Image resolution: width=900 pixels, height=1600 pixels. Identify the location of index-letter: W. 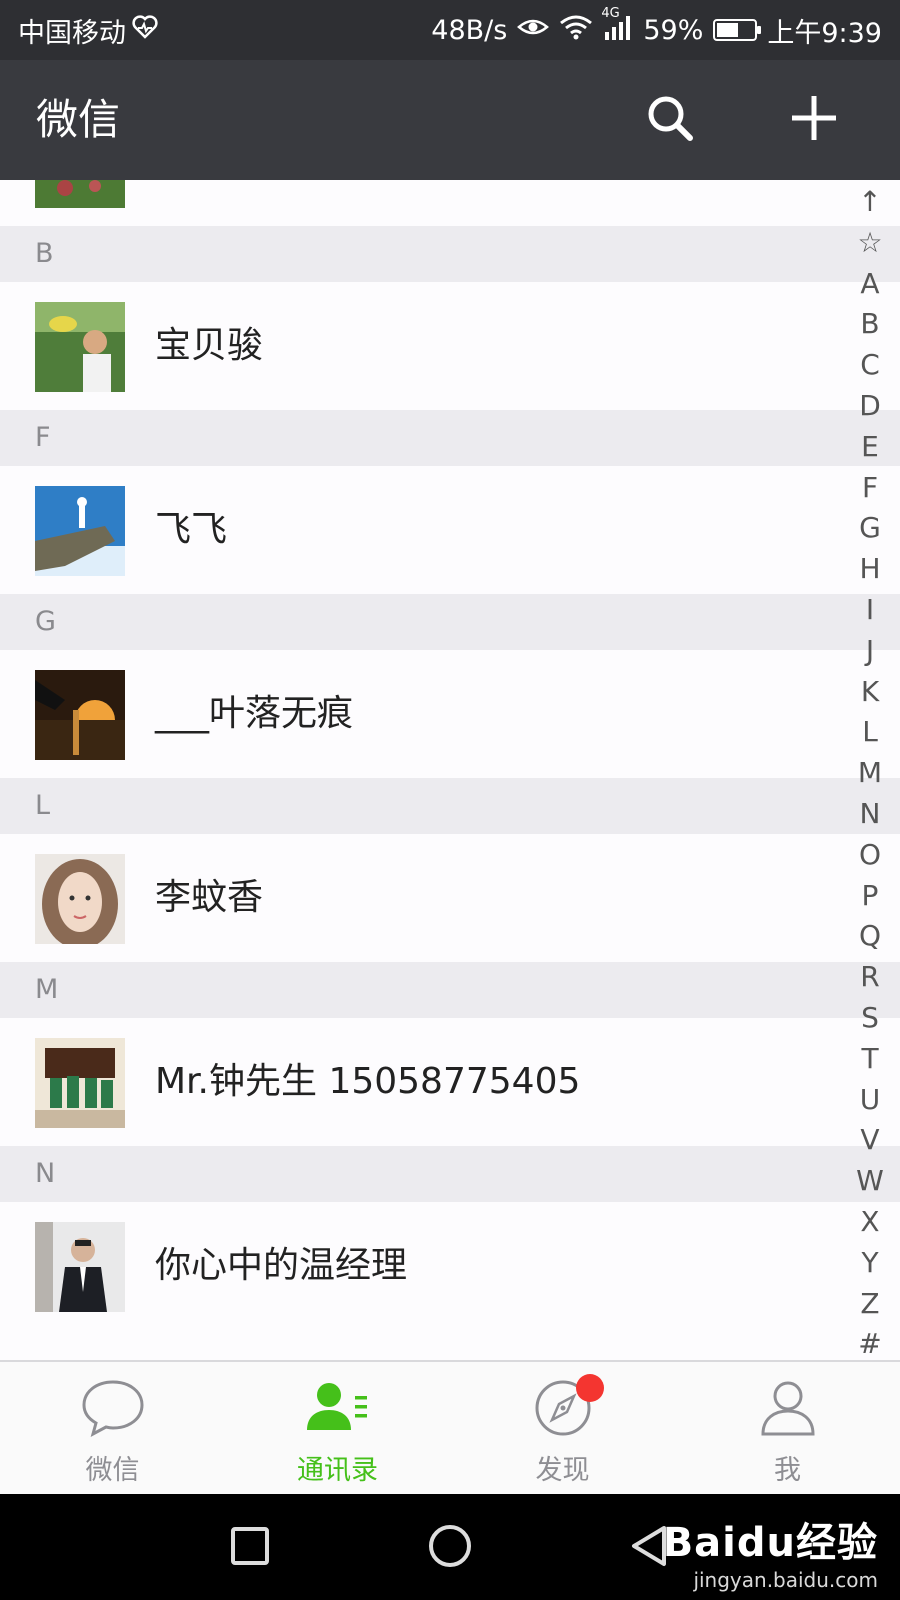
(870, 1181).